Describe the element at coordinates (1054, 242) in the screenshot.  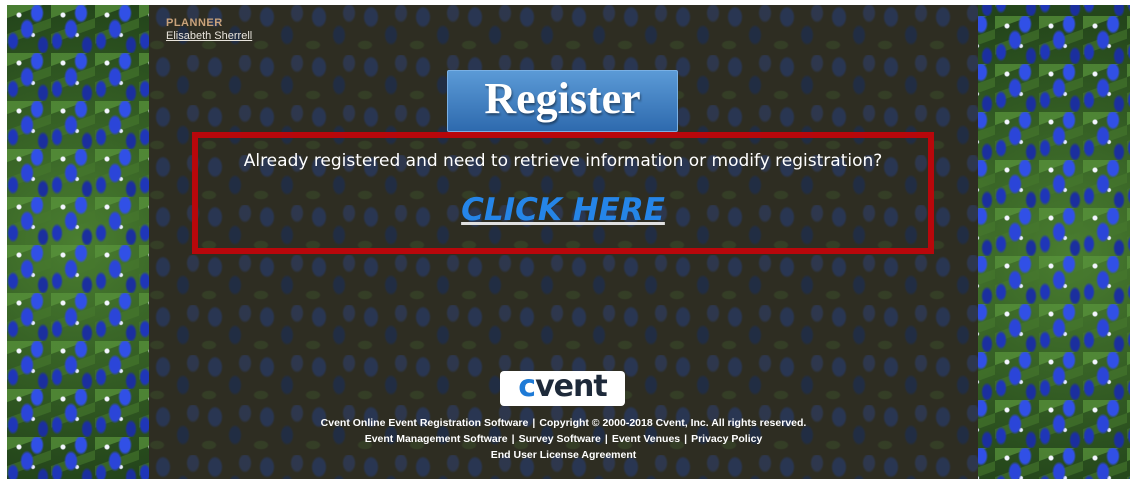
I see `bluebonnet-background-right` at that location.